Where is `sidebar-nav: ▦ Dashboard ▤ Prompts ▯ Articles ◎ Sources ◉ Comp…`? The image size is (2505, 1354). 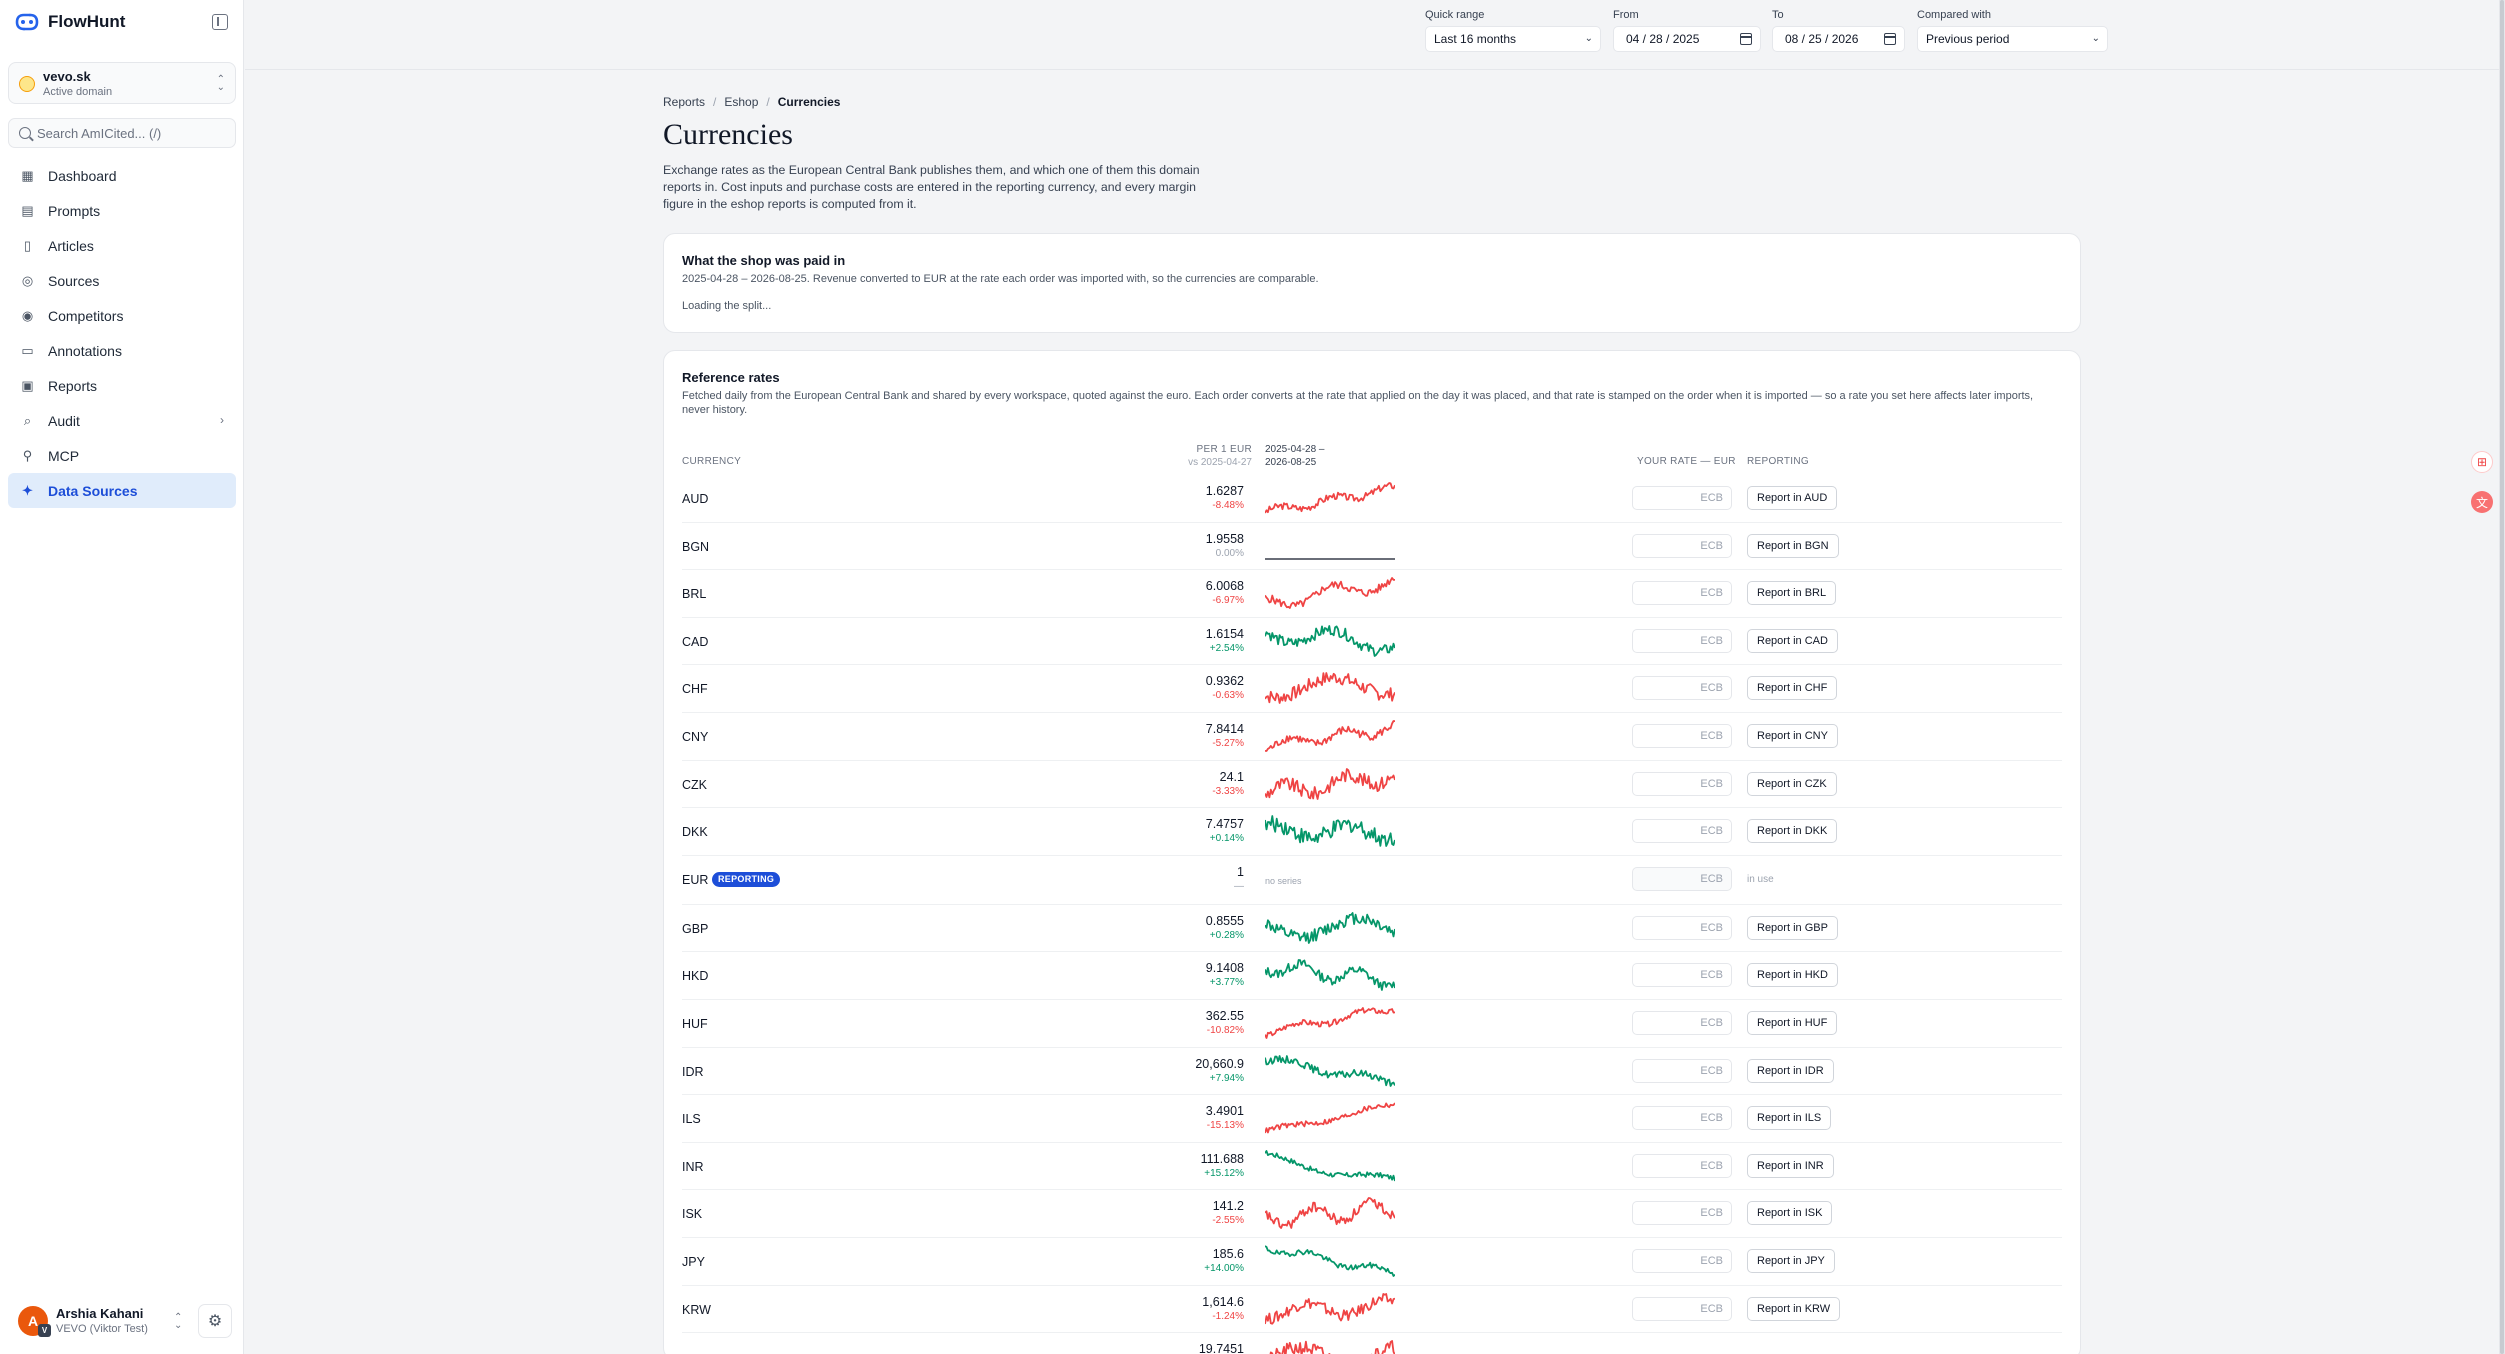
sidebar-nav: ▦ Dashboard ▤ Prompts ▯ Articles ◎ Sources ◉ Comp… is located at coordinates (122, 333).